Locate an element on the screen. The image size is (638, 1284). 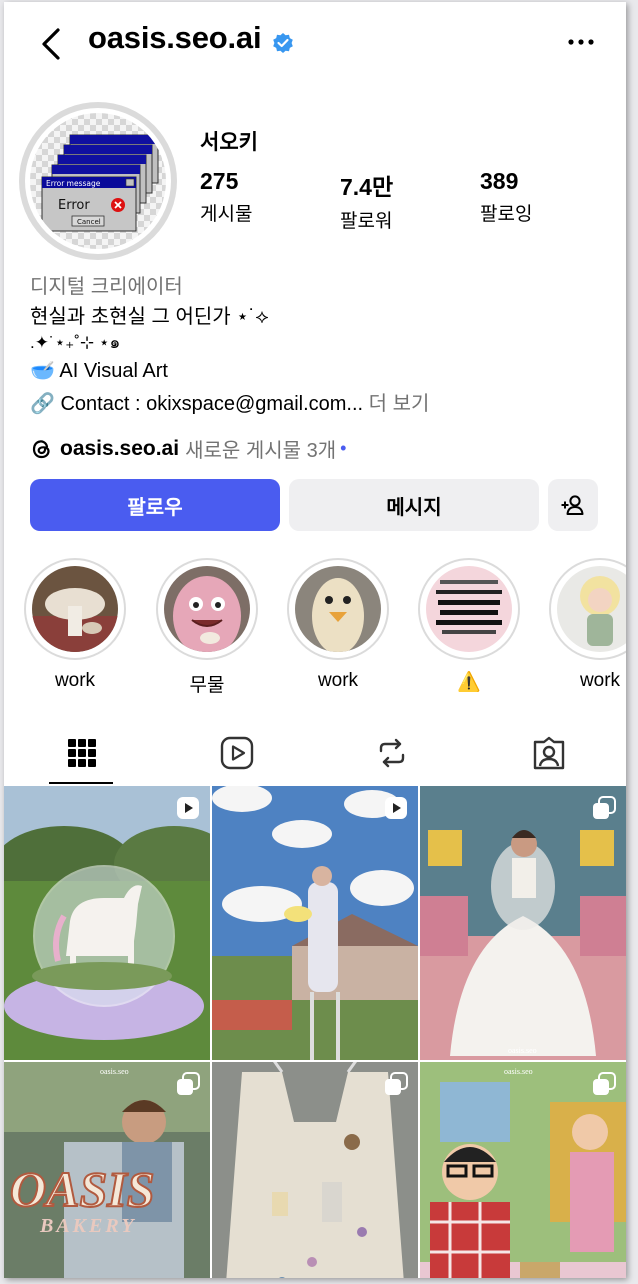
error-title-text: Error message is located at coordinates (73, 183).